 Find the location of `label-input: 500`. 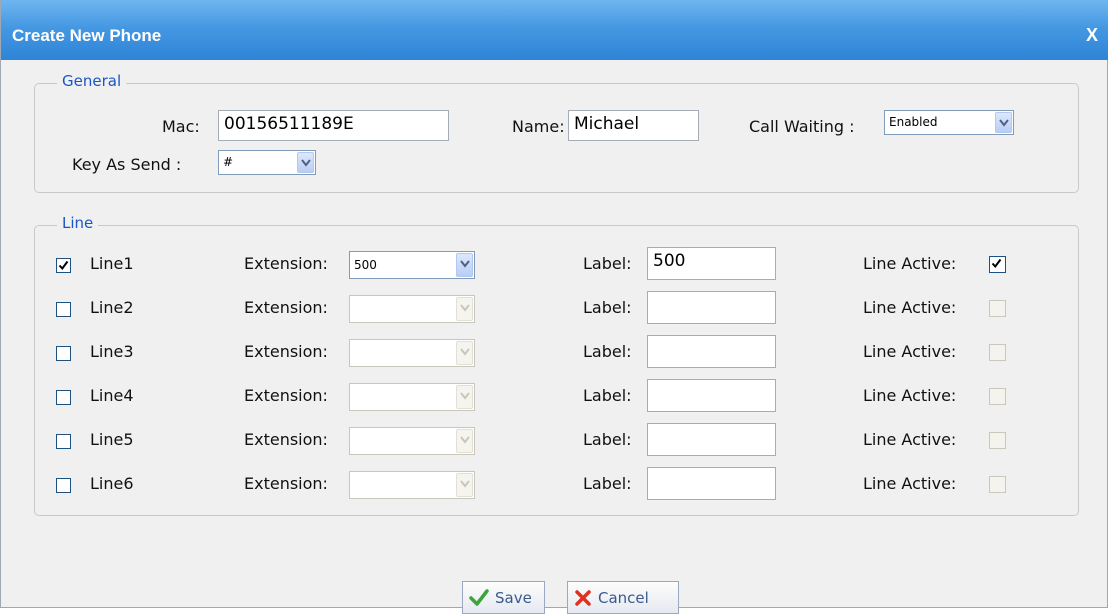

label-input: 500 is located at coordinates (711, 263).